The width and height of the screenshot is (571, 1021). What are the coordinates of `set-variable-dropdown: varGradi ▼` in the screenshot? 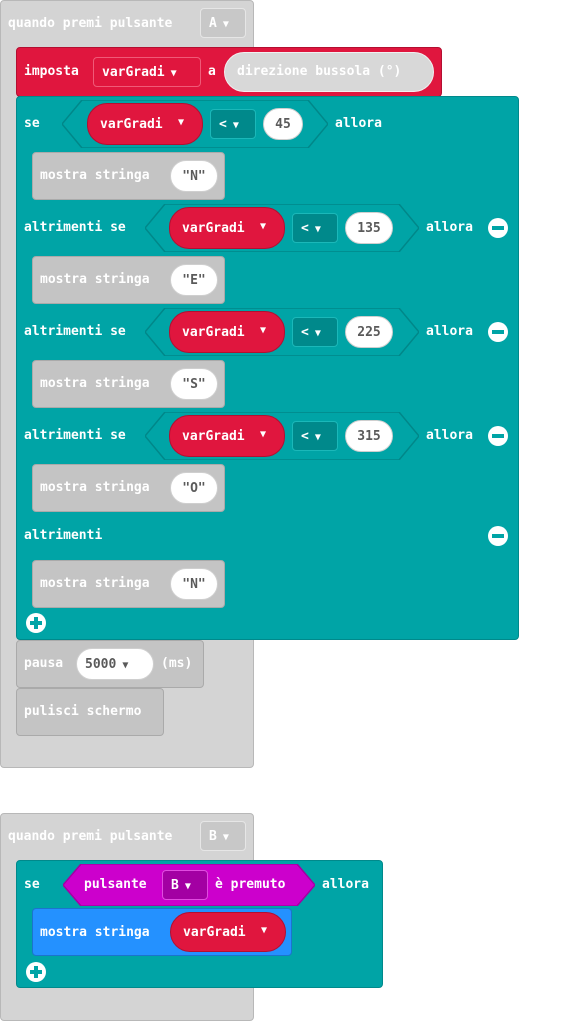 It's located at (147, 72).